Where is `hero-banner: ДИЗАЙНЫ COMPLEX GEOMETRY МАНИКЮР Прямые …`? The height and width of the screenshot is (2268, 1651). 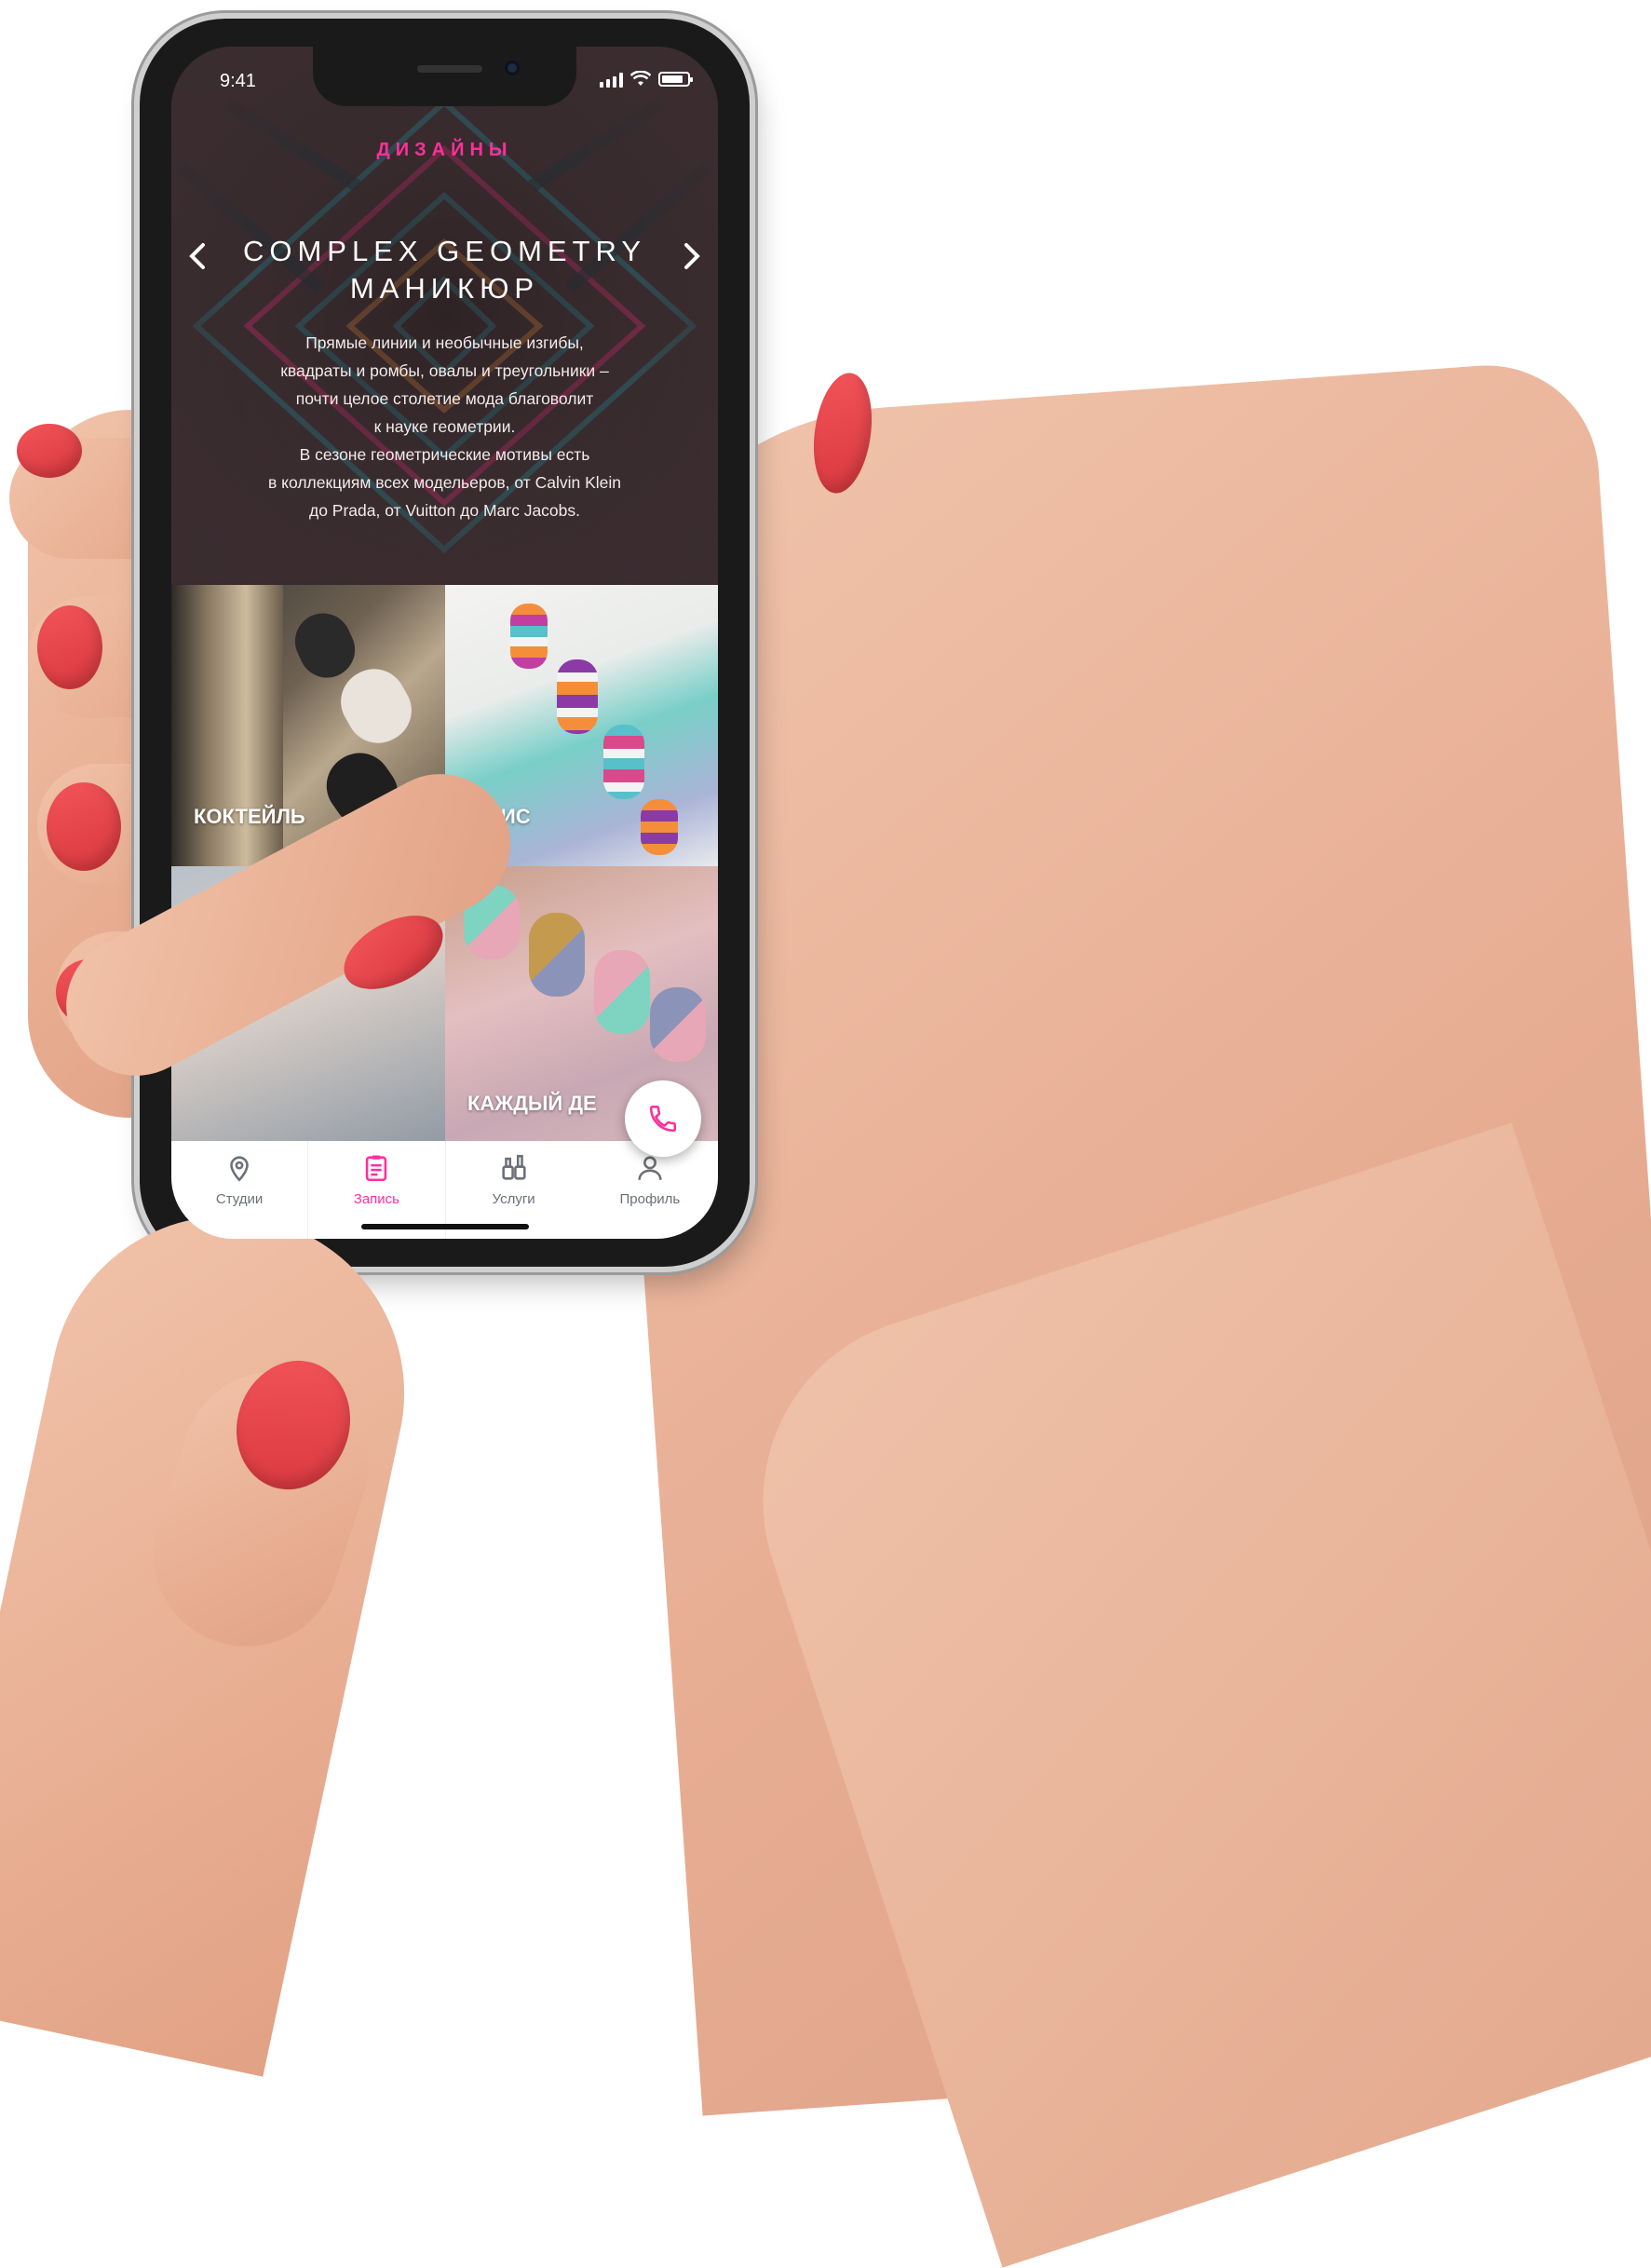 hero-banner: ДИЗАЙНЫ COMPLEX GEOMETRY МАНИКЮР Прямые … is located at coordinates (445, 314).